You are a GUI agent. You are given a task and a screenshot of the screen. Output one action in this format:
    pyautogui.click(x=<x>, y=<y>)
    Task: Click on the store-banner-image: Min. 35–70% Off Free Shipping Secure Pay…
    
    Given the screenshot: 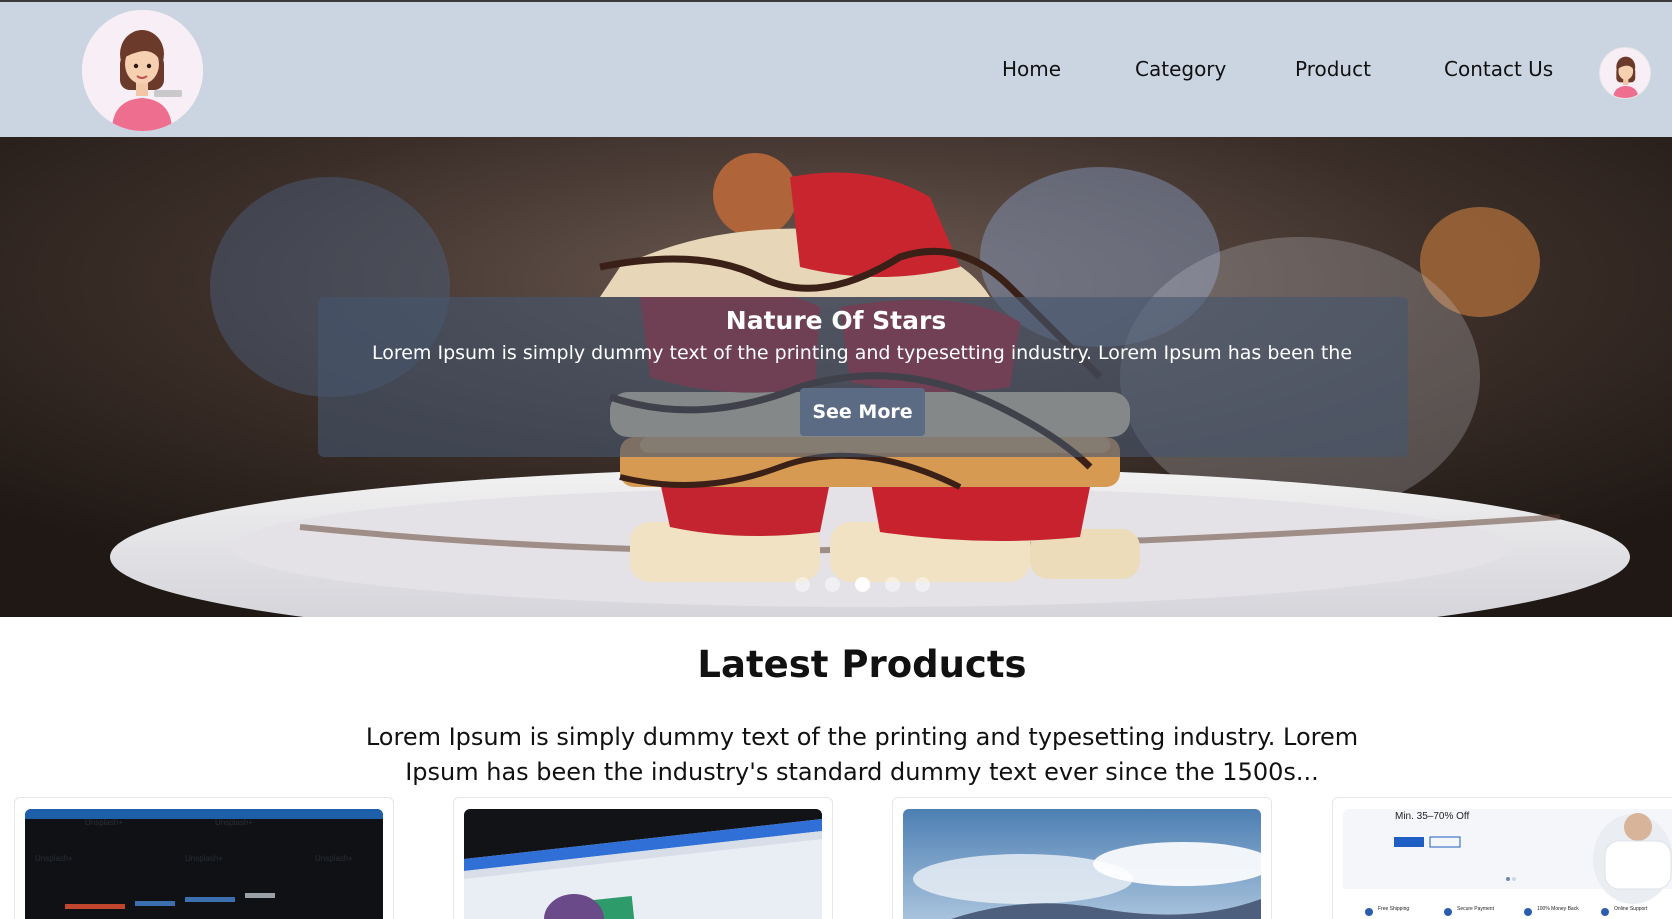 What is the action you would take?
    pyautogui.click(x=1507, y=864)
    